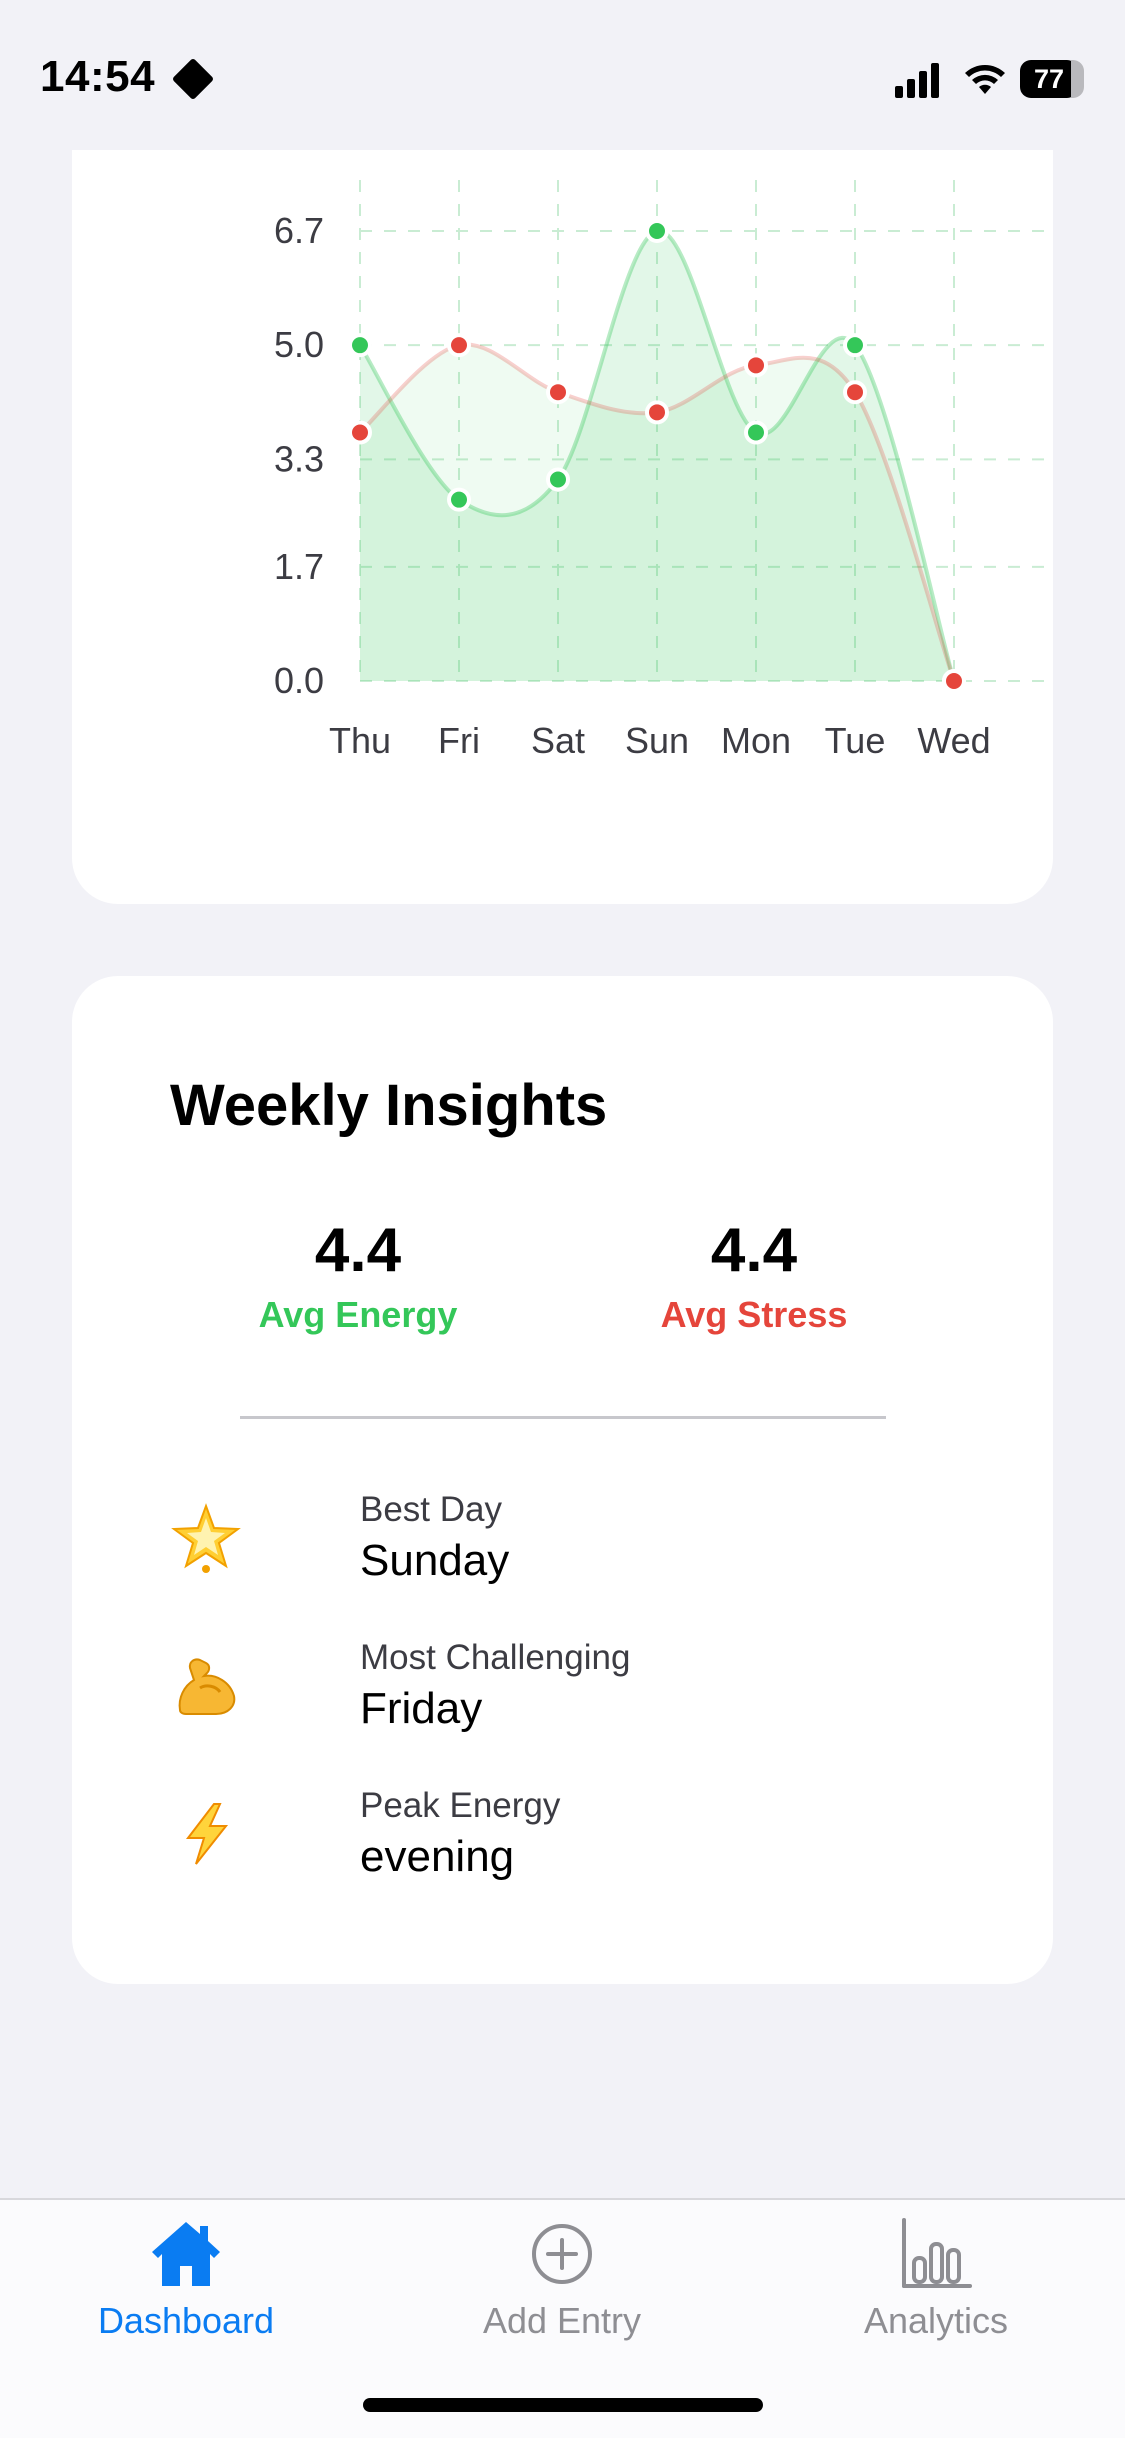 Image resolution: width=1125 pixels, height=2438 pixels. Describe the element at coordinates (389, 1105) in the screenshot. I see `insights-title: Weekly Insights` at that location.